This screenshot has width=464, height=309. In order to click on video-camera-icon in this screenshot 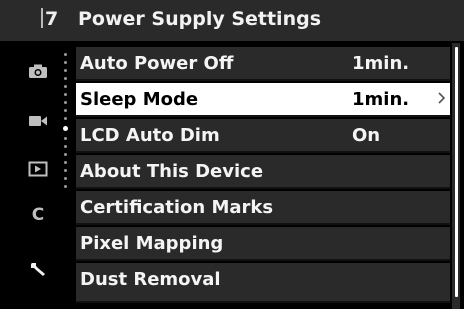, I will do `click(38, 121)`.